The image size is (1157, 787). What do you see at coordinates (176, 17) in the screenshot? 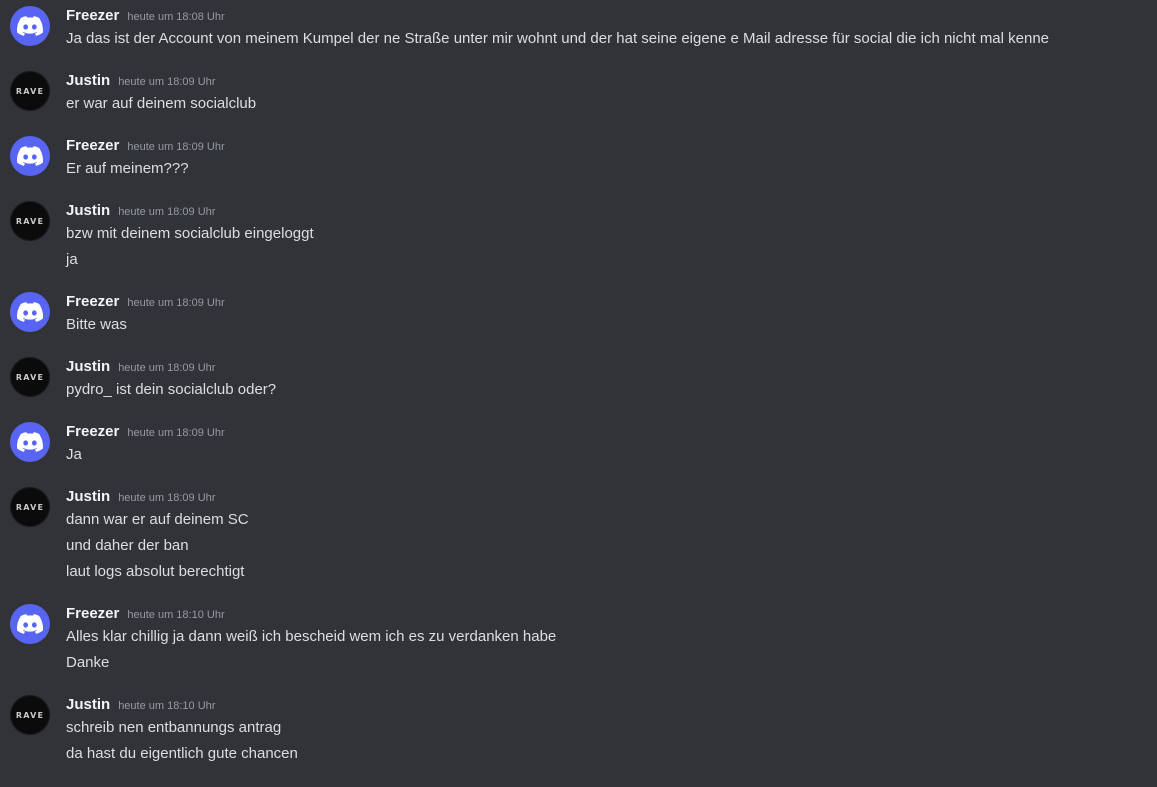
I see `timestamp: heute um 18:08 Uhr` at bounding box center [176, 17].